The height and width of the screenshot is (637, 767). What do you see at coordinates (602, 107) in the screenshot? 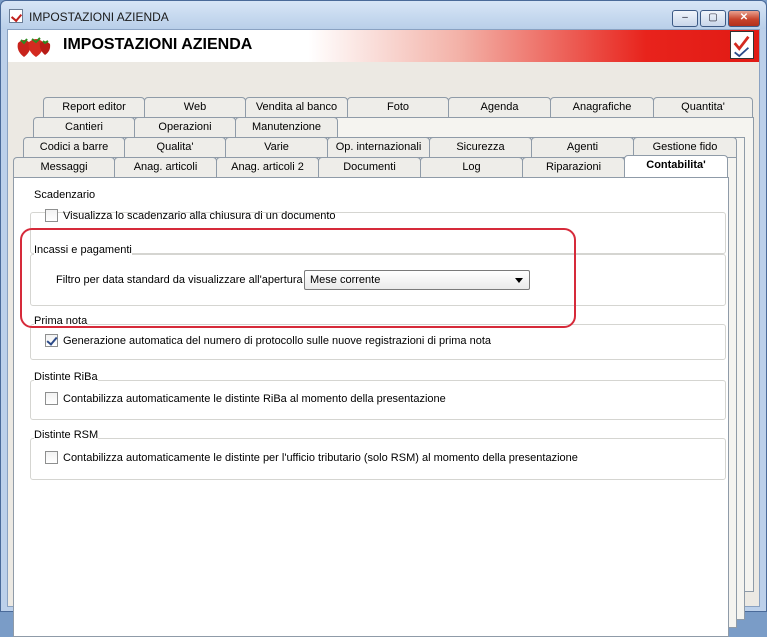
I see `tab-anagrafiche: Anagrafiche` at bounding box center [602, 107].